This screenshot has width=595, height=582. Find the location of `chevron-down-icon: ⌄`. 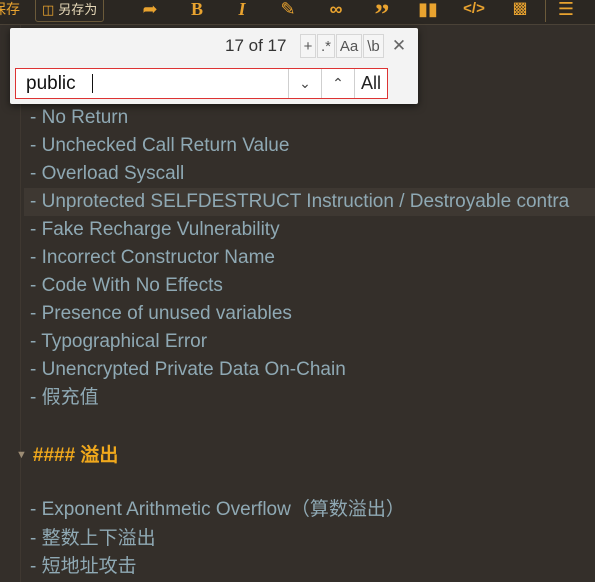

chevron-down-icon: ⌄ is located at coordinates (305, 83).